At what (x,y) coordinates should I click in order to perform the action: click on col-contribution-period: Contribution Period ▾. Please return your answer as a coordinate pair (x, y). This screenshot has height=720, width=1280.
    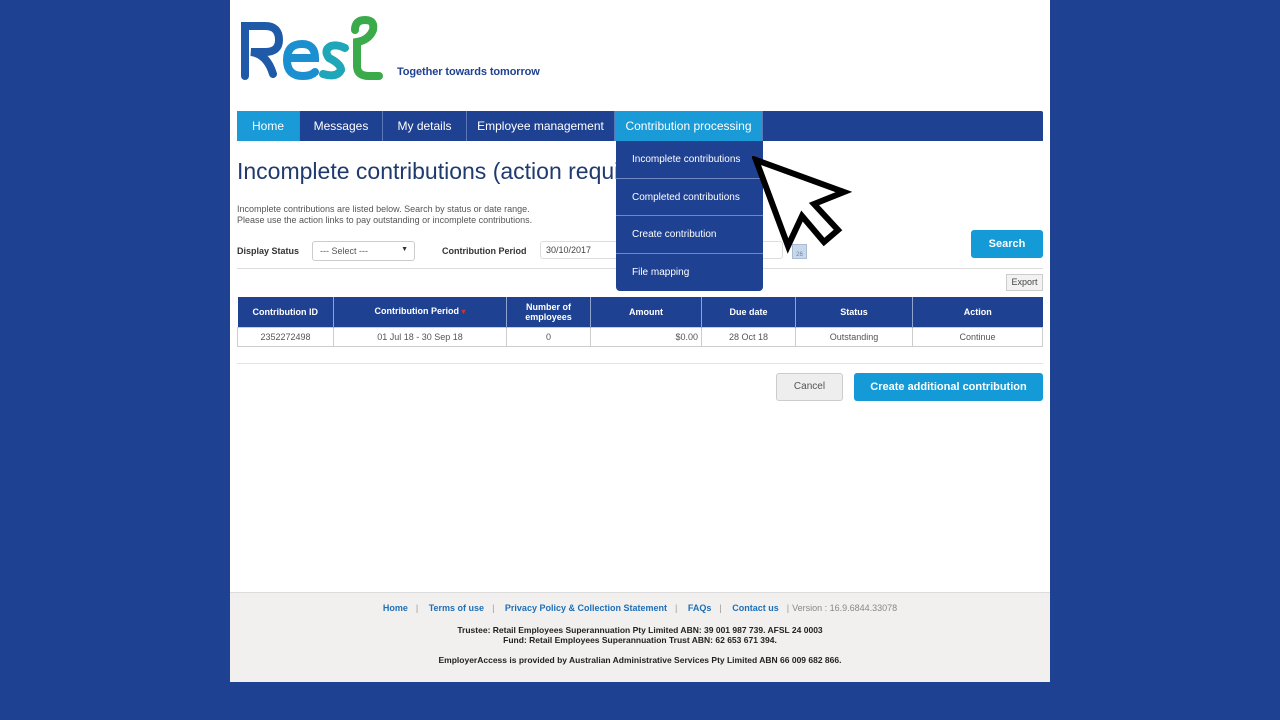
    Looking at the image, I should click on (420, 312).